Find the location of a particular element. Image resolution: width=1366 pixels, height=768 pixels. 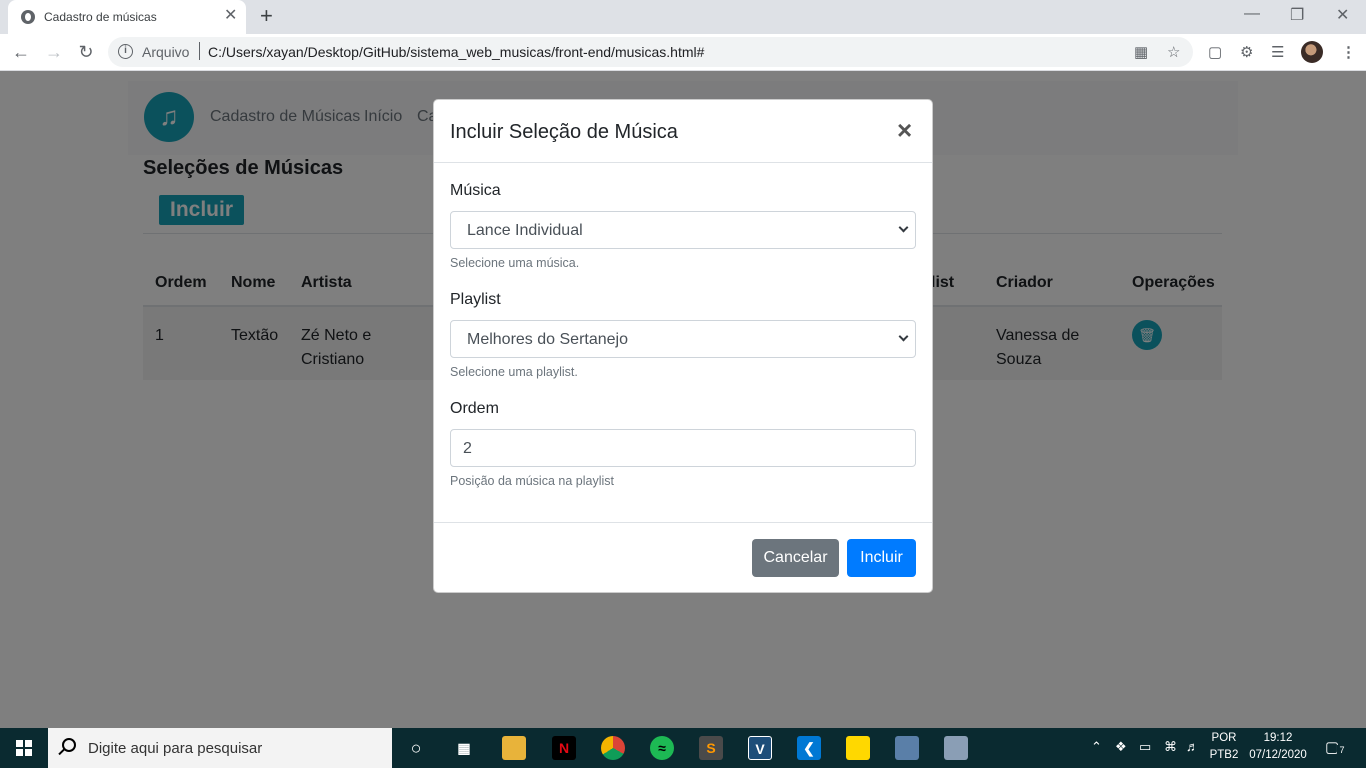

info-icon: i is located at coordinates (125, 51).